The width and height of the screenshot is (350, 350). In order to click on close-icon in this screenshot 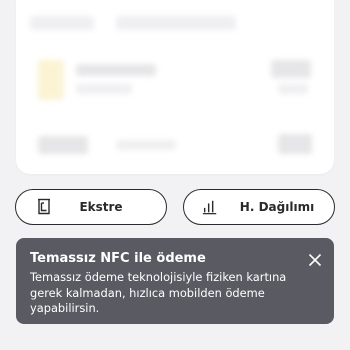, I will do `click(315, 259)`.